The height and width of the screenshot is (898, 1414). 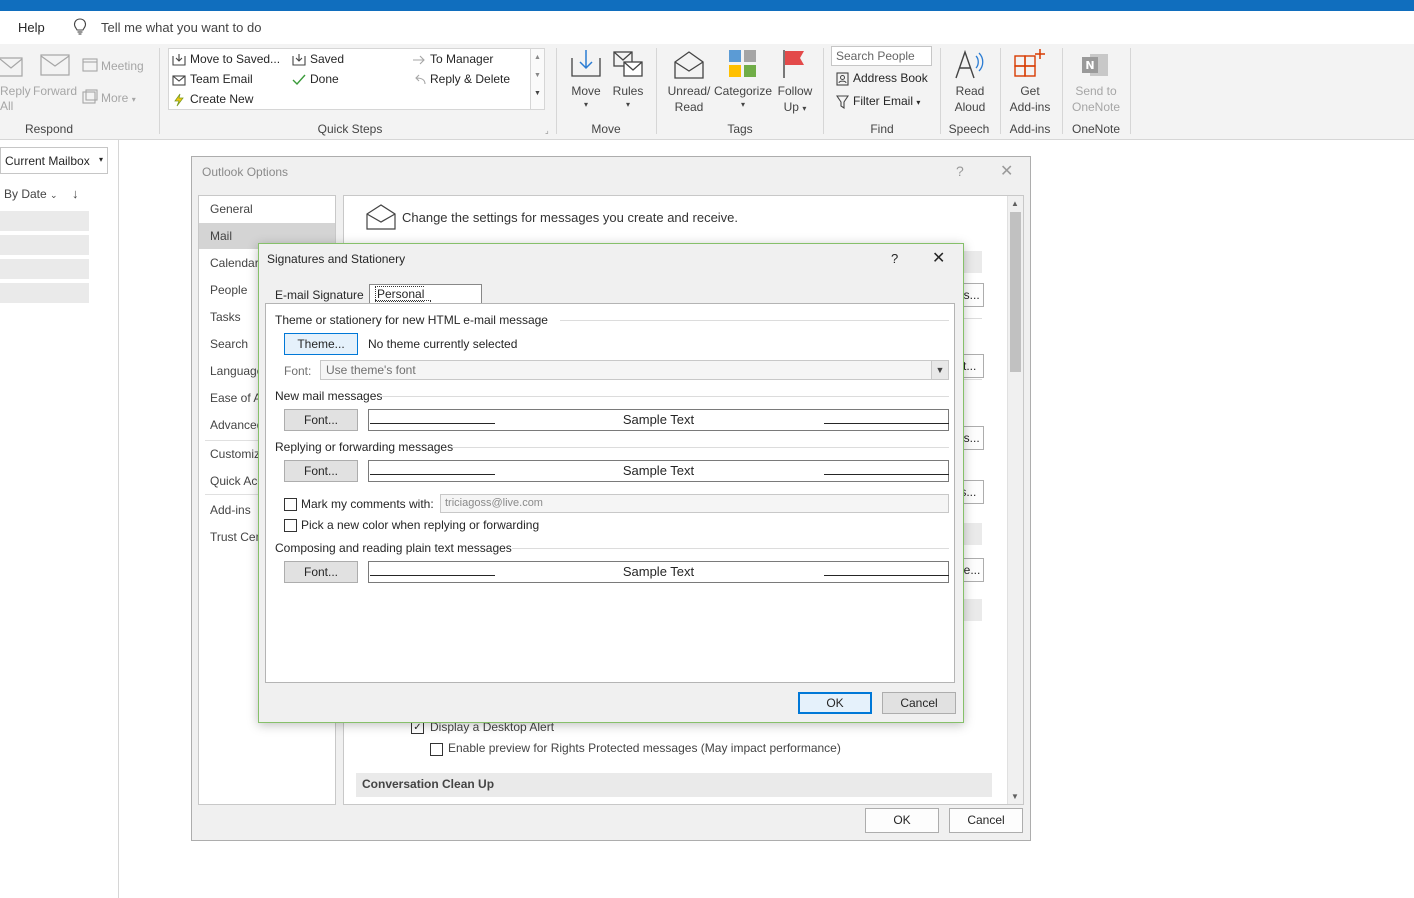 I want to click on sort-by-dropdown: By Date ⌄, so click(x=31, y=194).